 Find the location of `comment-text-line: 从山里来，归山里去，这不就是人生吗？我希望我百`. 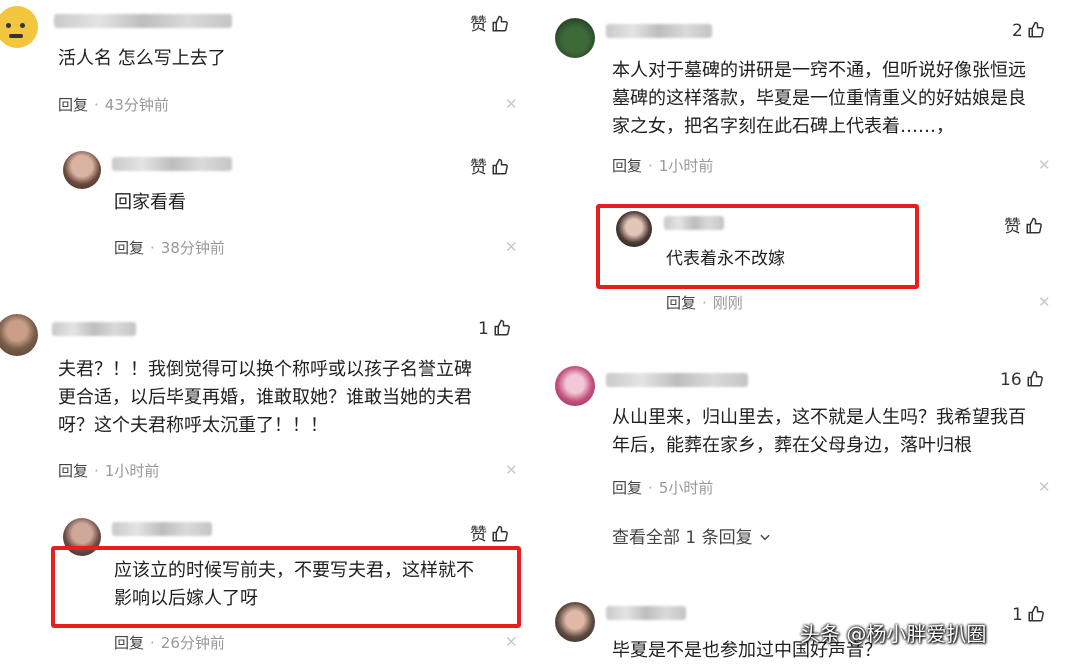

comment-text-line: 从山里来，归山里去，这不就是人生吗？我希望我百 is located at coordinates (819, 417).